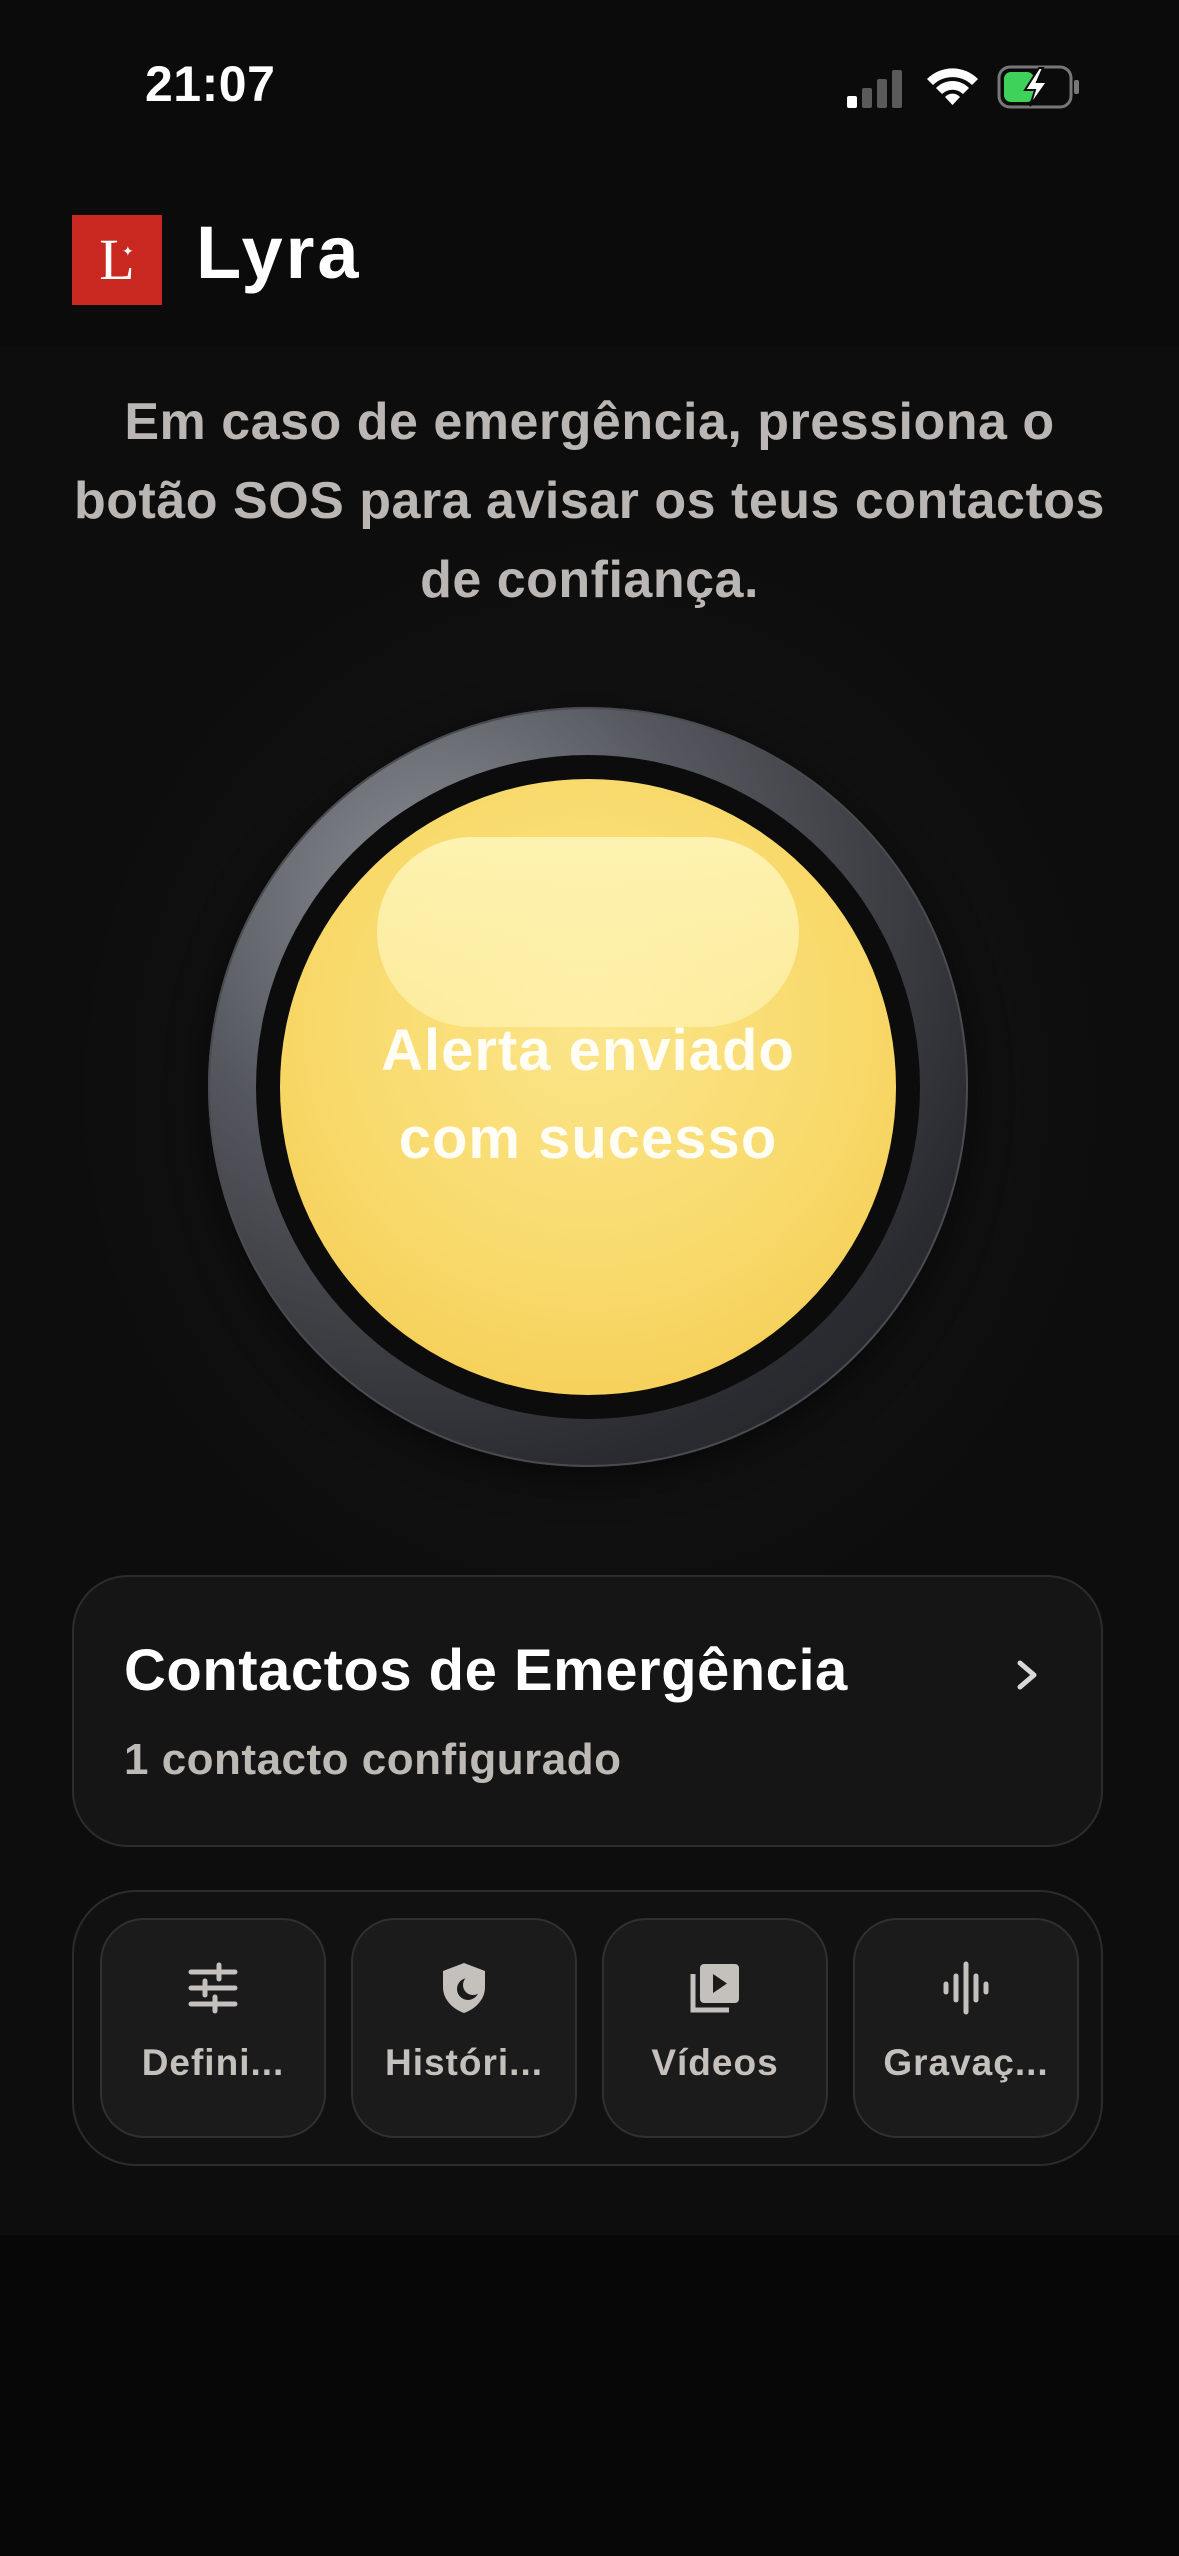 The height and width of the screenshot is (2556, 1179). What do you see at coordinates (874, 89) in the screenshot?
I see `cellular-signal-icon` at bounding box center [874, 89].